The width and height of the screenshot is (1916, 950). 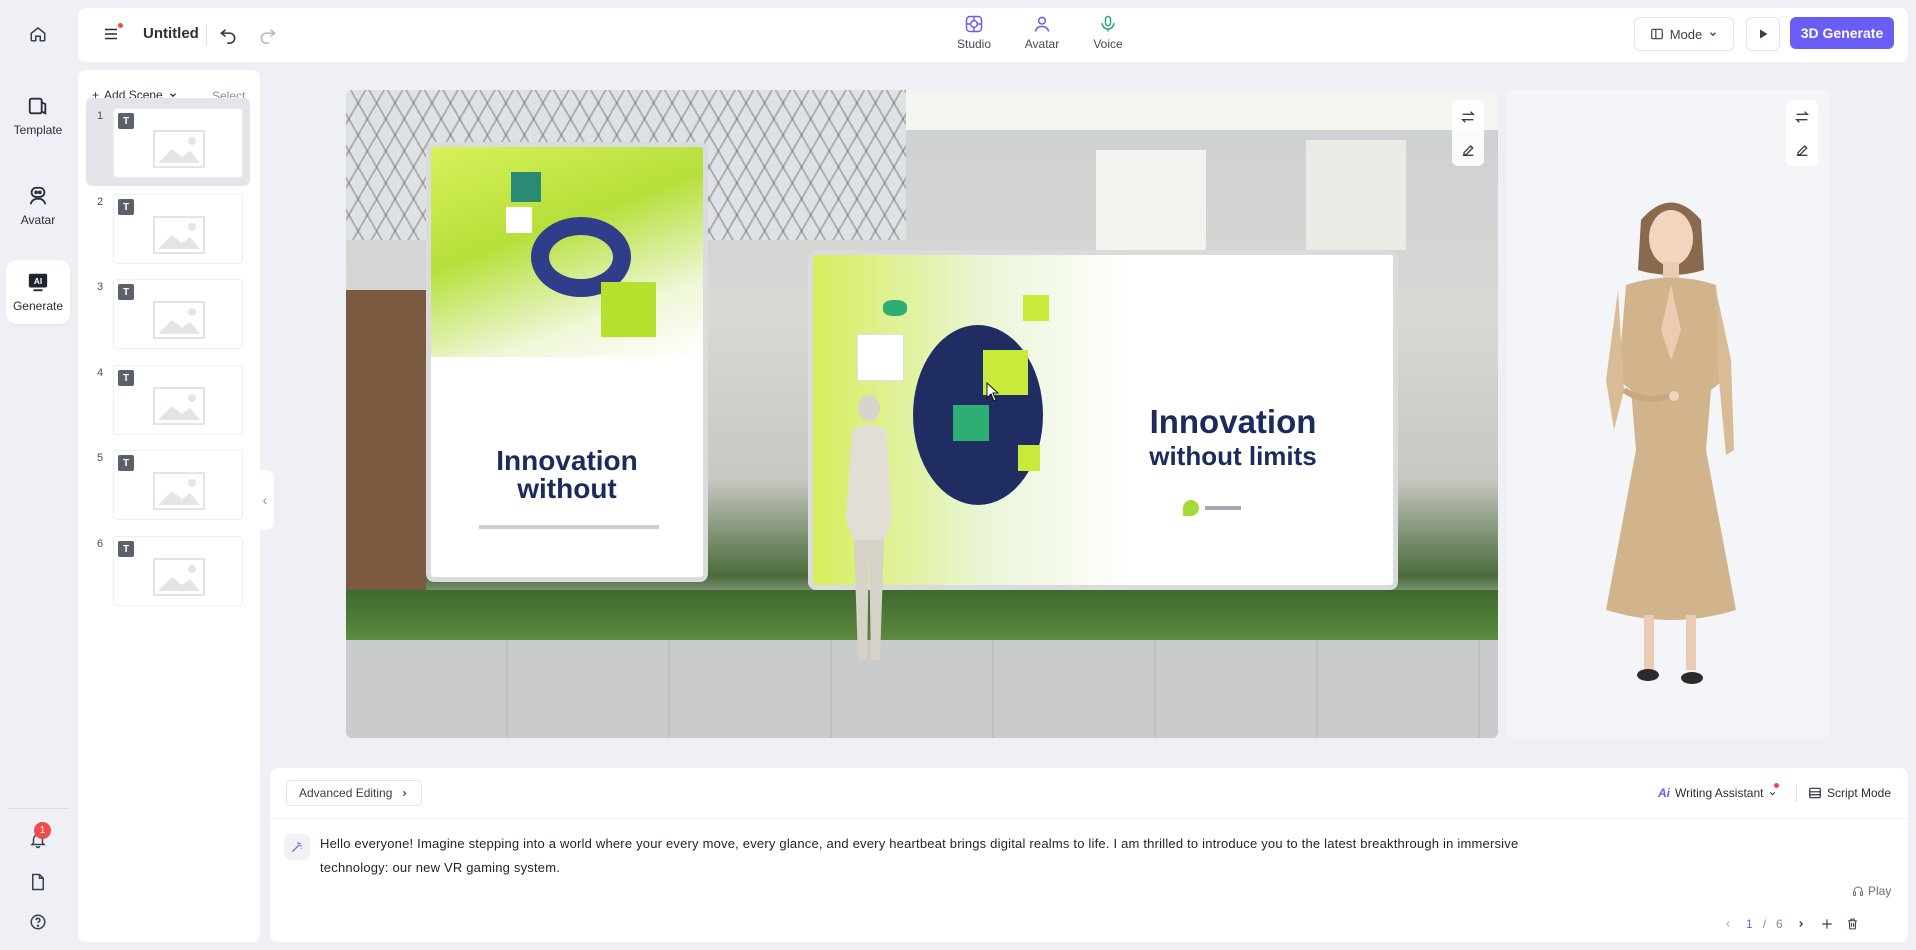 I want to click on script-mode-button: Script Mode, so click(x=1849, y=793).